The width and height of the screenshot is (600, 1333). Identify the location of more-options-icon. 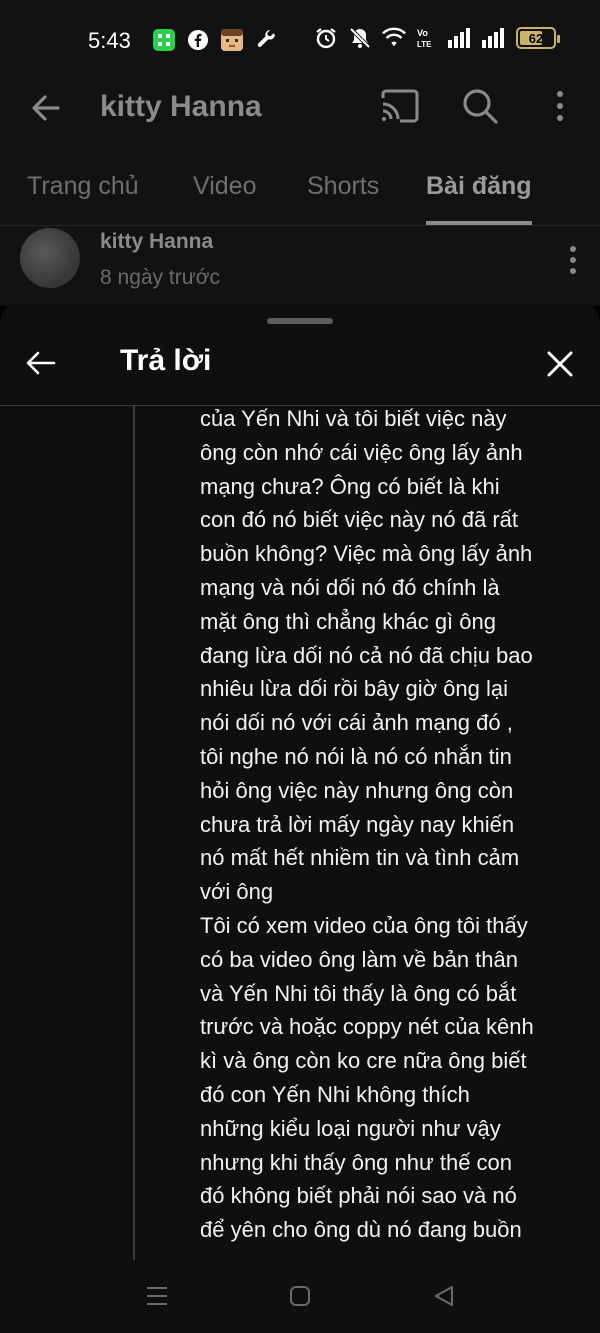
(560, 108).